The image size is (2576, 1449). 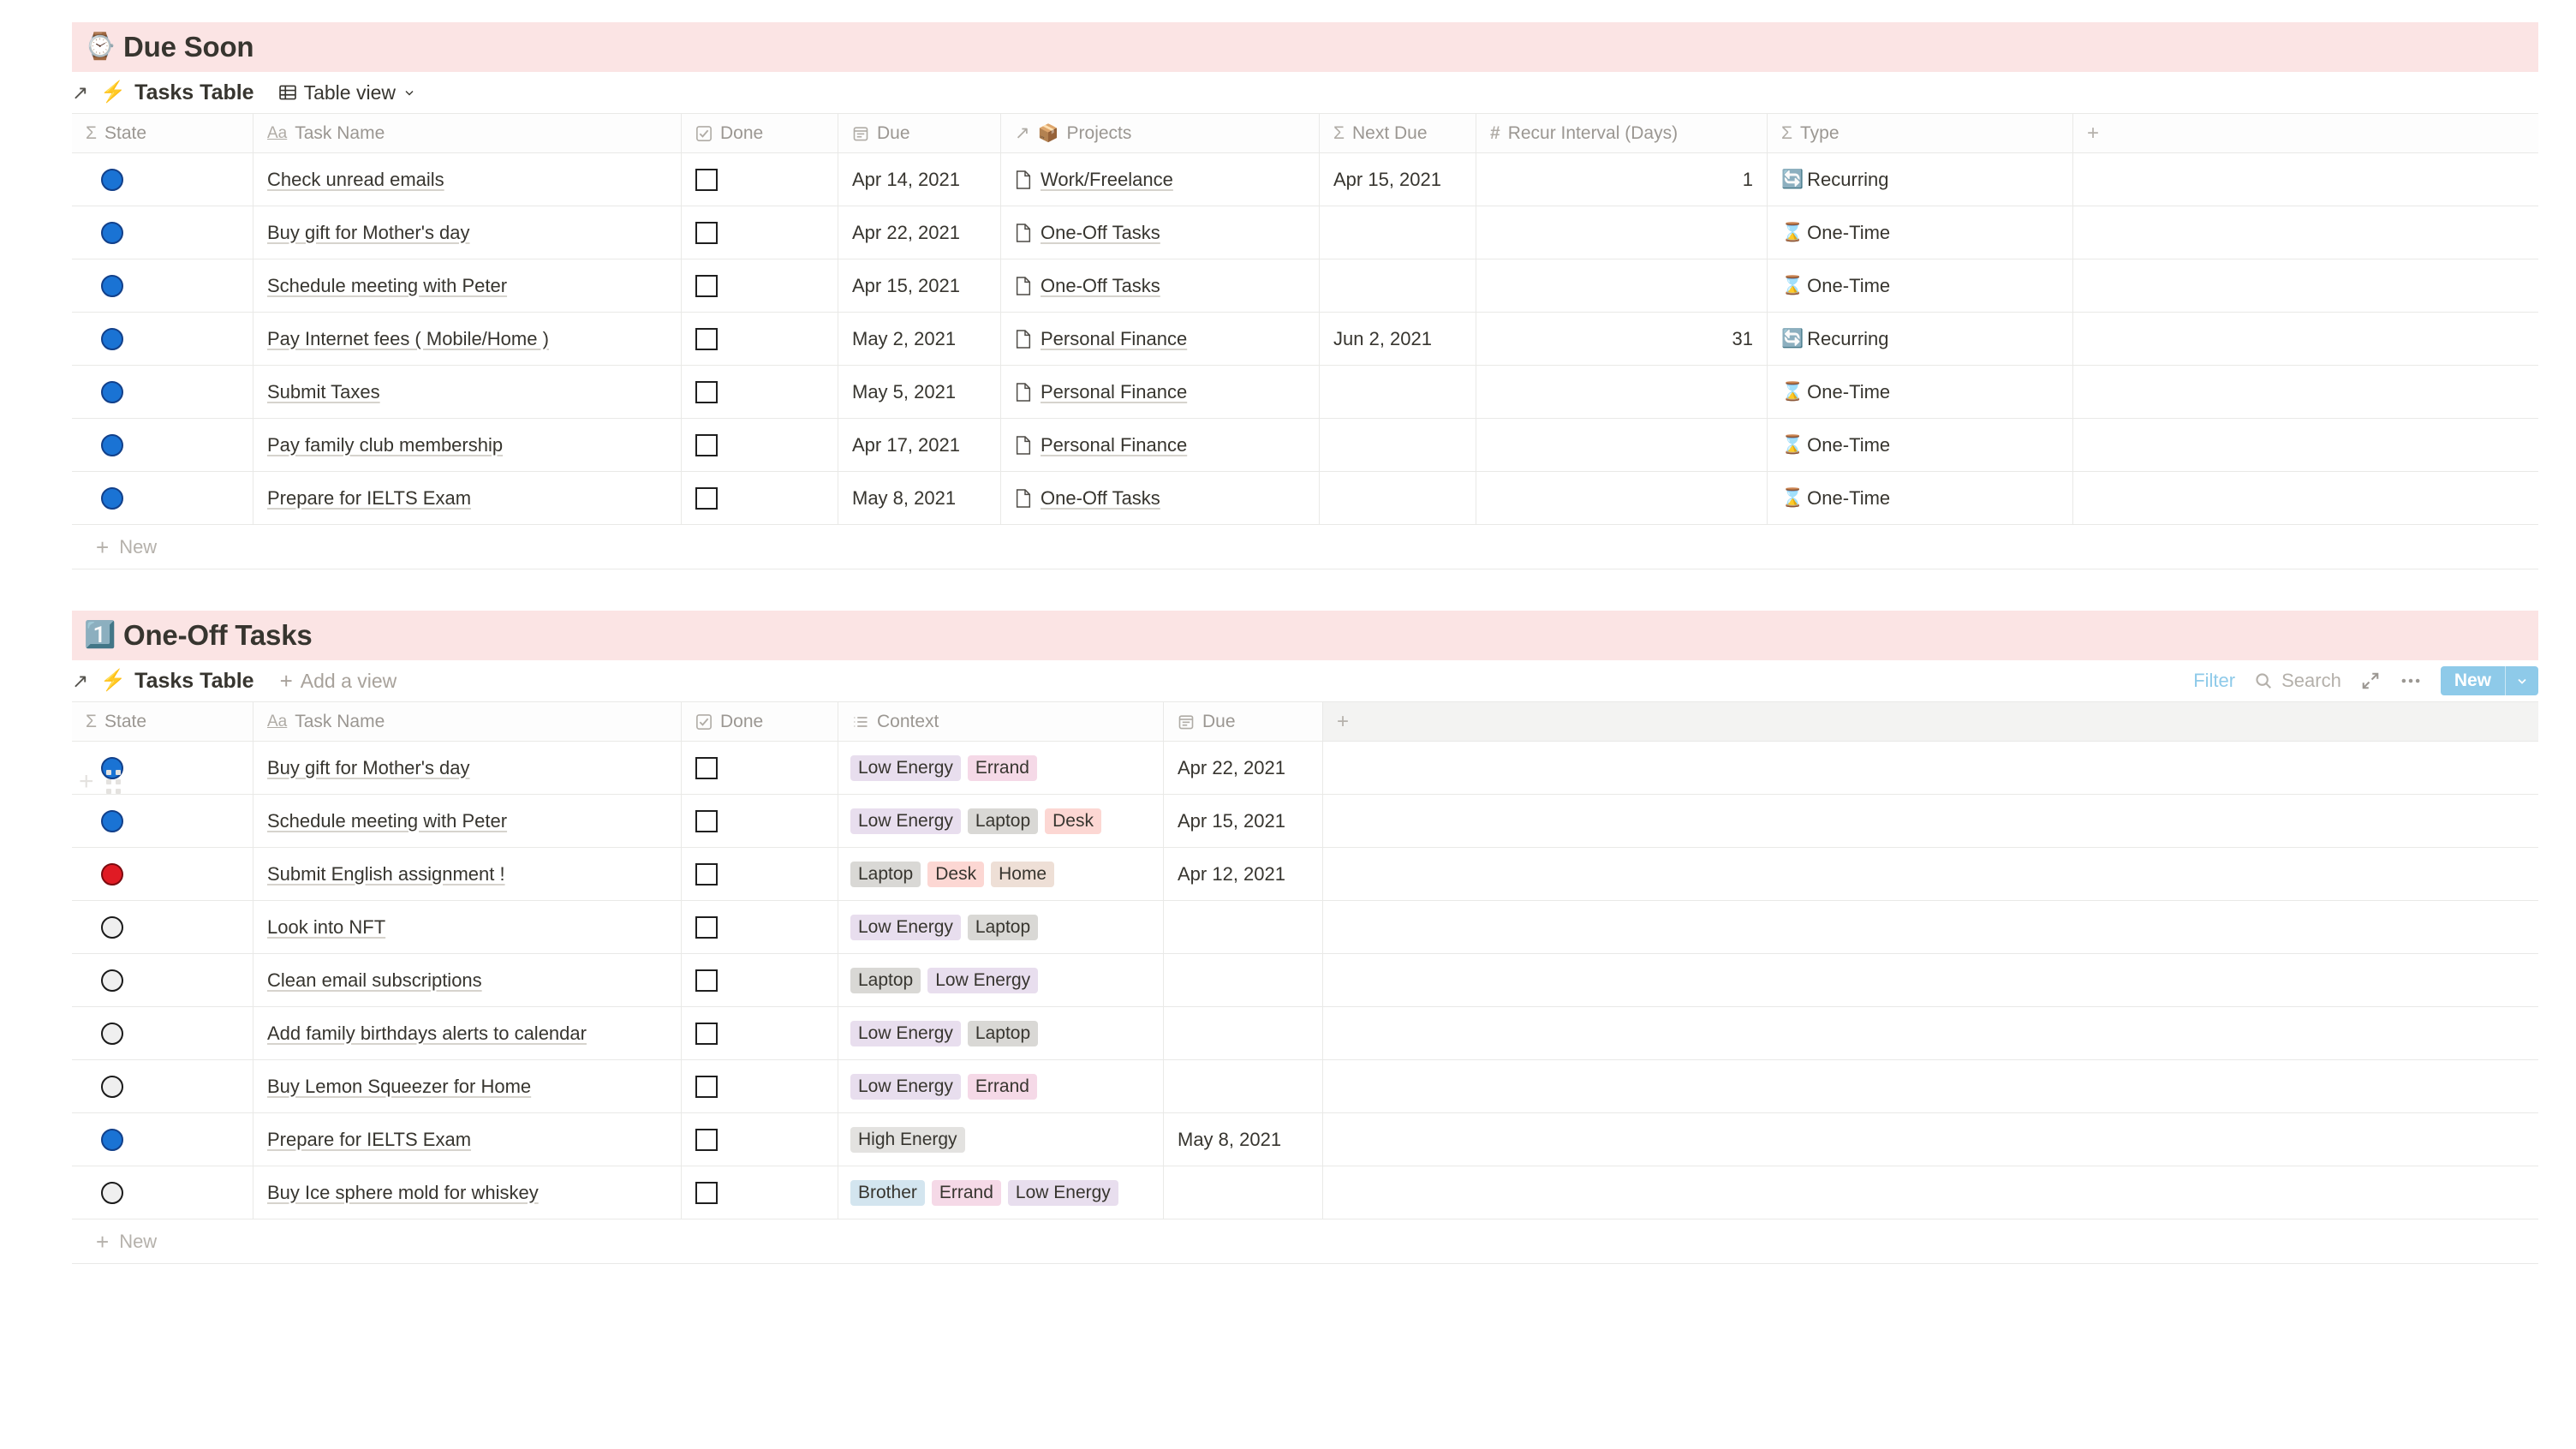 What do you see at coordinates (919, 445) in the screenshot?
I see `due-date-cell: Apr 17, 2021` at bounding box center [919, 445].